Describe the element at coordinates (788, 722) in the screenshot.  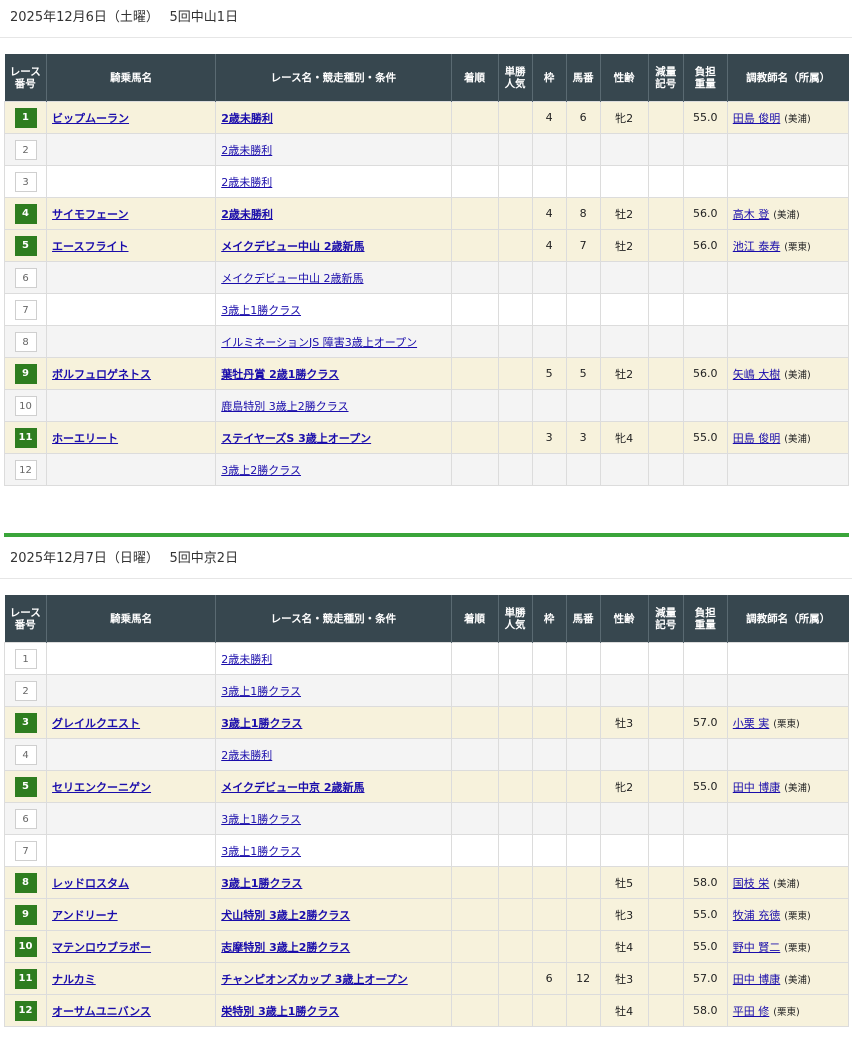
I see `trainer-cell: 小栗 実 (栗東)` at that location.